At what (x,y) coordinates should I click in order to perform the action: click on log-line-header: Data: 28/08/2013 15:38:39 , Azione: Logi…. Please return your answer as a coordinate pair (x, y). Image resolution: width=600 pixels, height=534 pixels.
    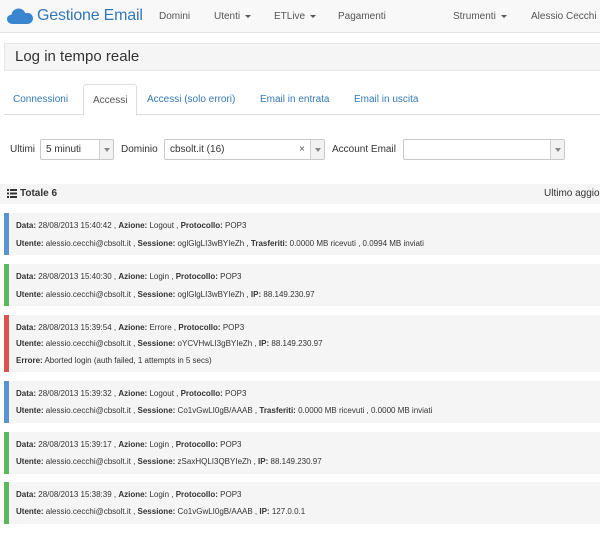
    Looking at the image, I should click on (129, 494).